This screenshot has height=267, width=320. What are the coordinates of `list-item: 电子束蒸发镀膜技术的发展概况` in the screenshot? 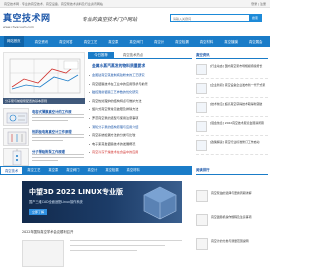 It's located at (140, 144).